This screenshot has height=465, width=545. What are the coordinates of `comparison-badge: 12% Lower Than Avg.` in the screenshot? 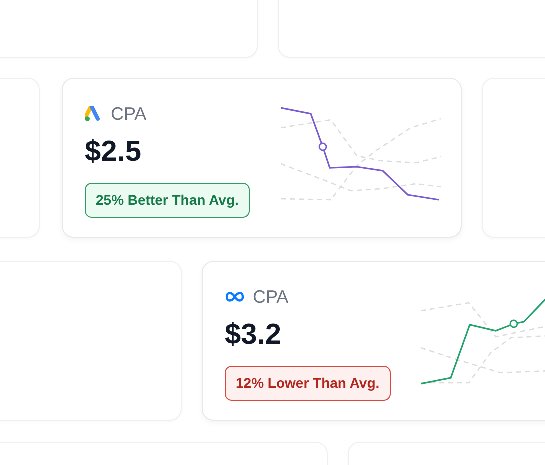 It's located at (308, 383).